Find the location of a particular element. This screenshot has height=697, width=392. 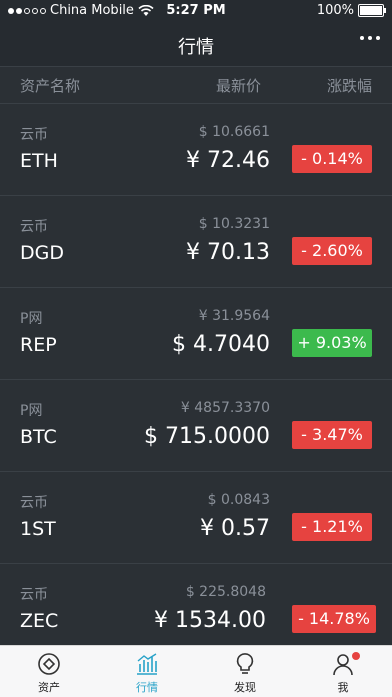

market-row: P网 BTC ¥ 4857.3370 $ 715.0000 - 3.47% is located at coordinates (196, 426).